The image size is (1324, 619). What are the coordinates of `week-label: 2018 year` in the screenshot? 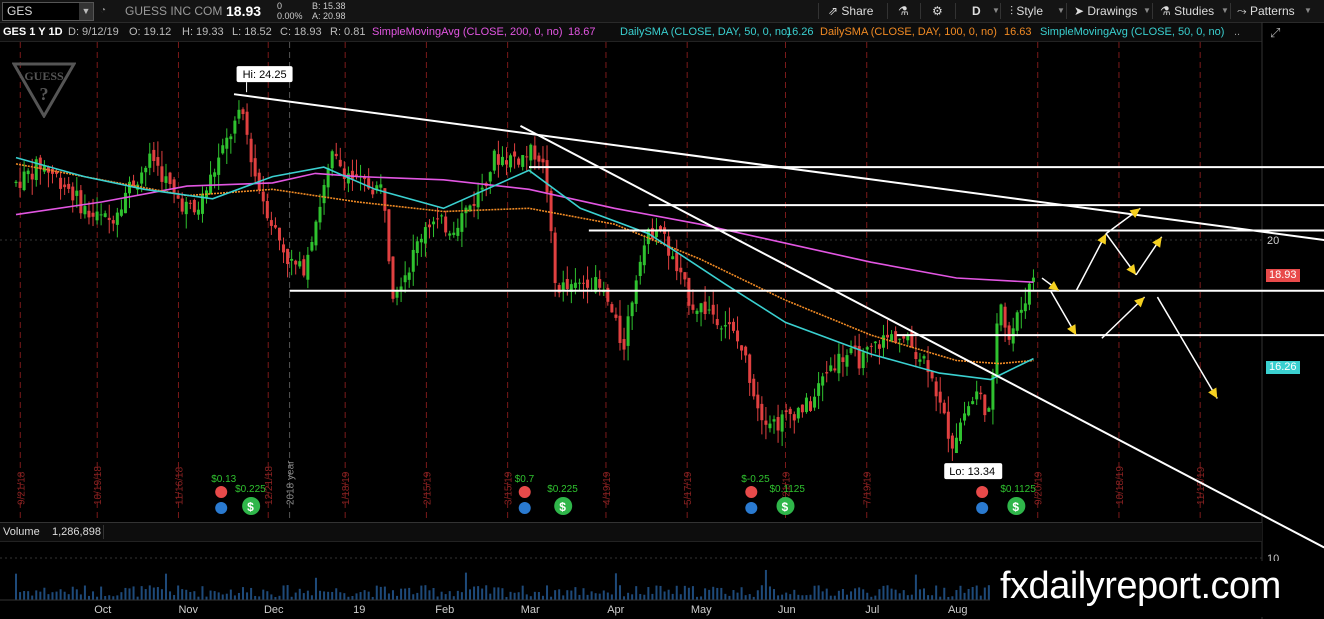 It's located at (291, 482).